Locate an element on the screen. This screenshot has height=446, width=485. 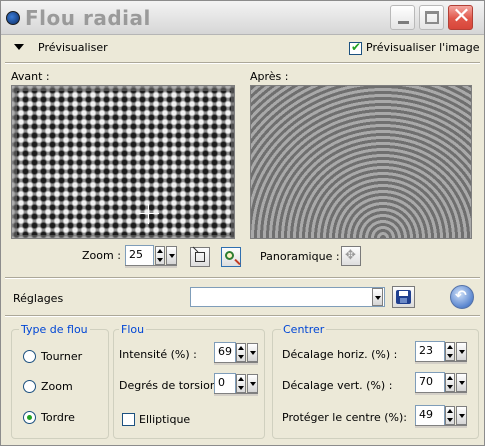
intensity-label: Intensité (%) : is located at coordinates (158, 354).